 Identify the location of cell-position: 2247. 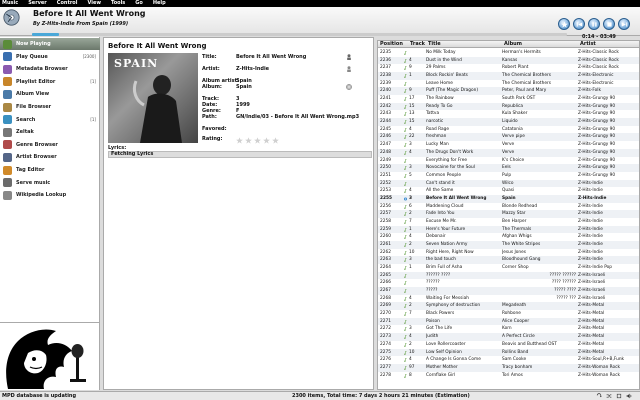
(385, 145).